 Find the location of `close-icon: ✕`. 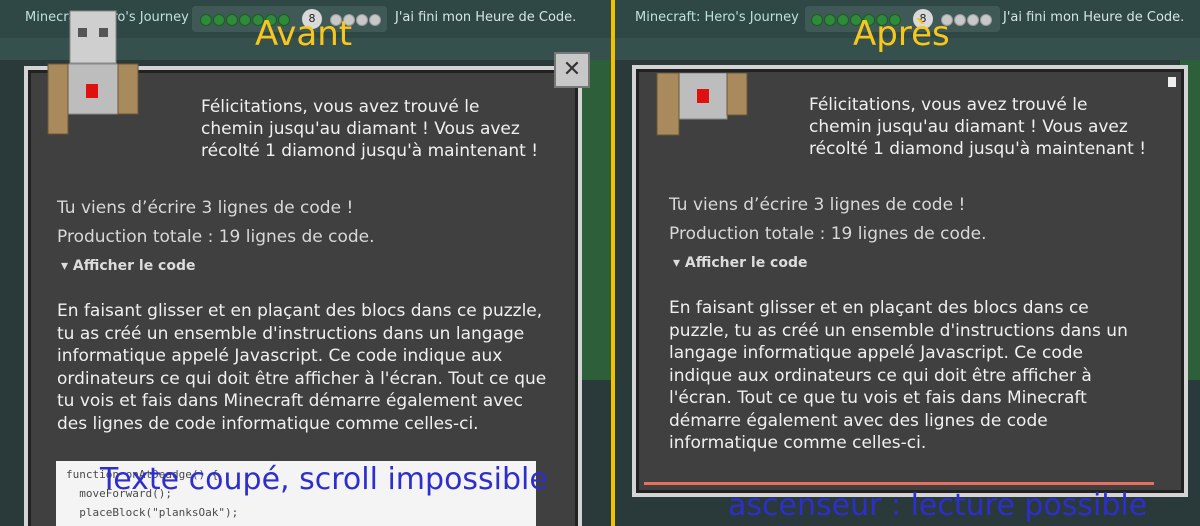

close-icon: ✕ is located at coordinates (572, 69).